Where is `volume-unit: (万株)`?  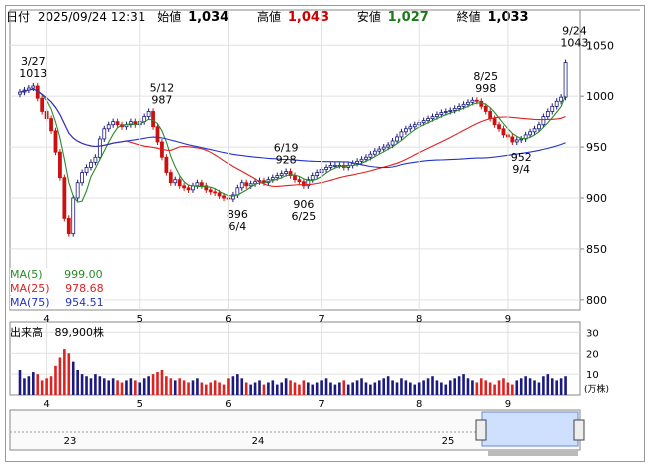 volume-unit: (万株) is located at coordinates (596, 389).